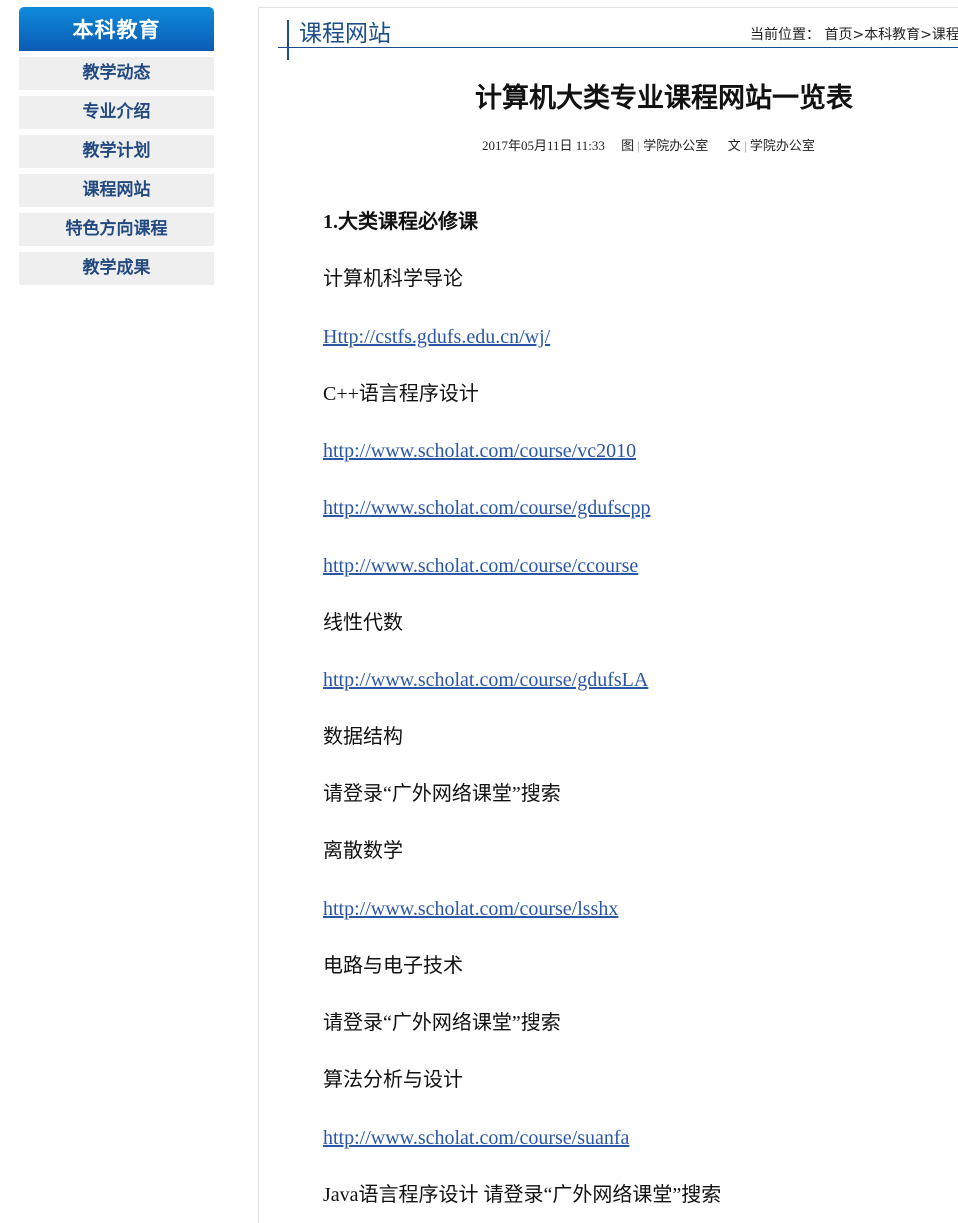  I want to click on course-link: http://www.scholat.com/course/ccourse, so click(480, 566).